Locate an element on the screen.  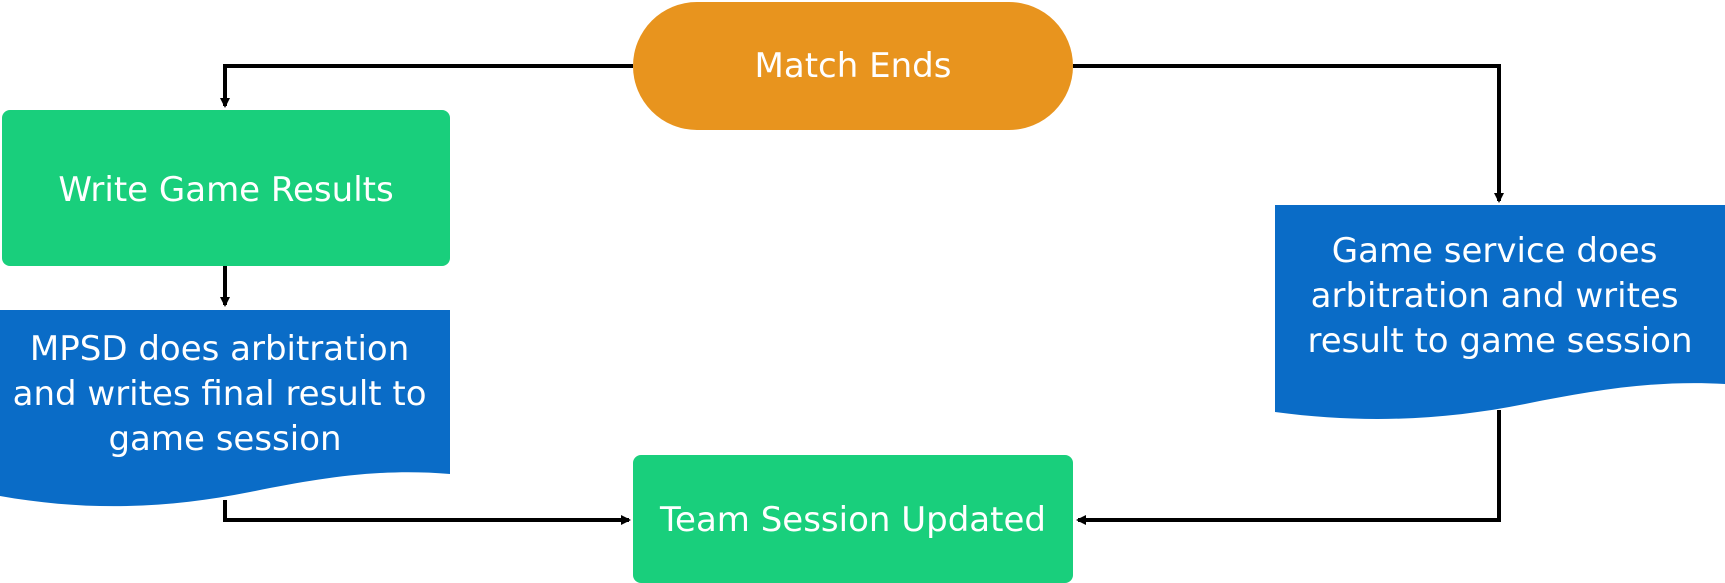
team-session-updated-label: Team Session Updated is located at coordinates (852, 520).